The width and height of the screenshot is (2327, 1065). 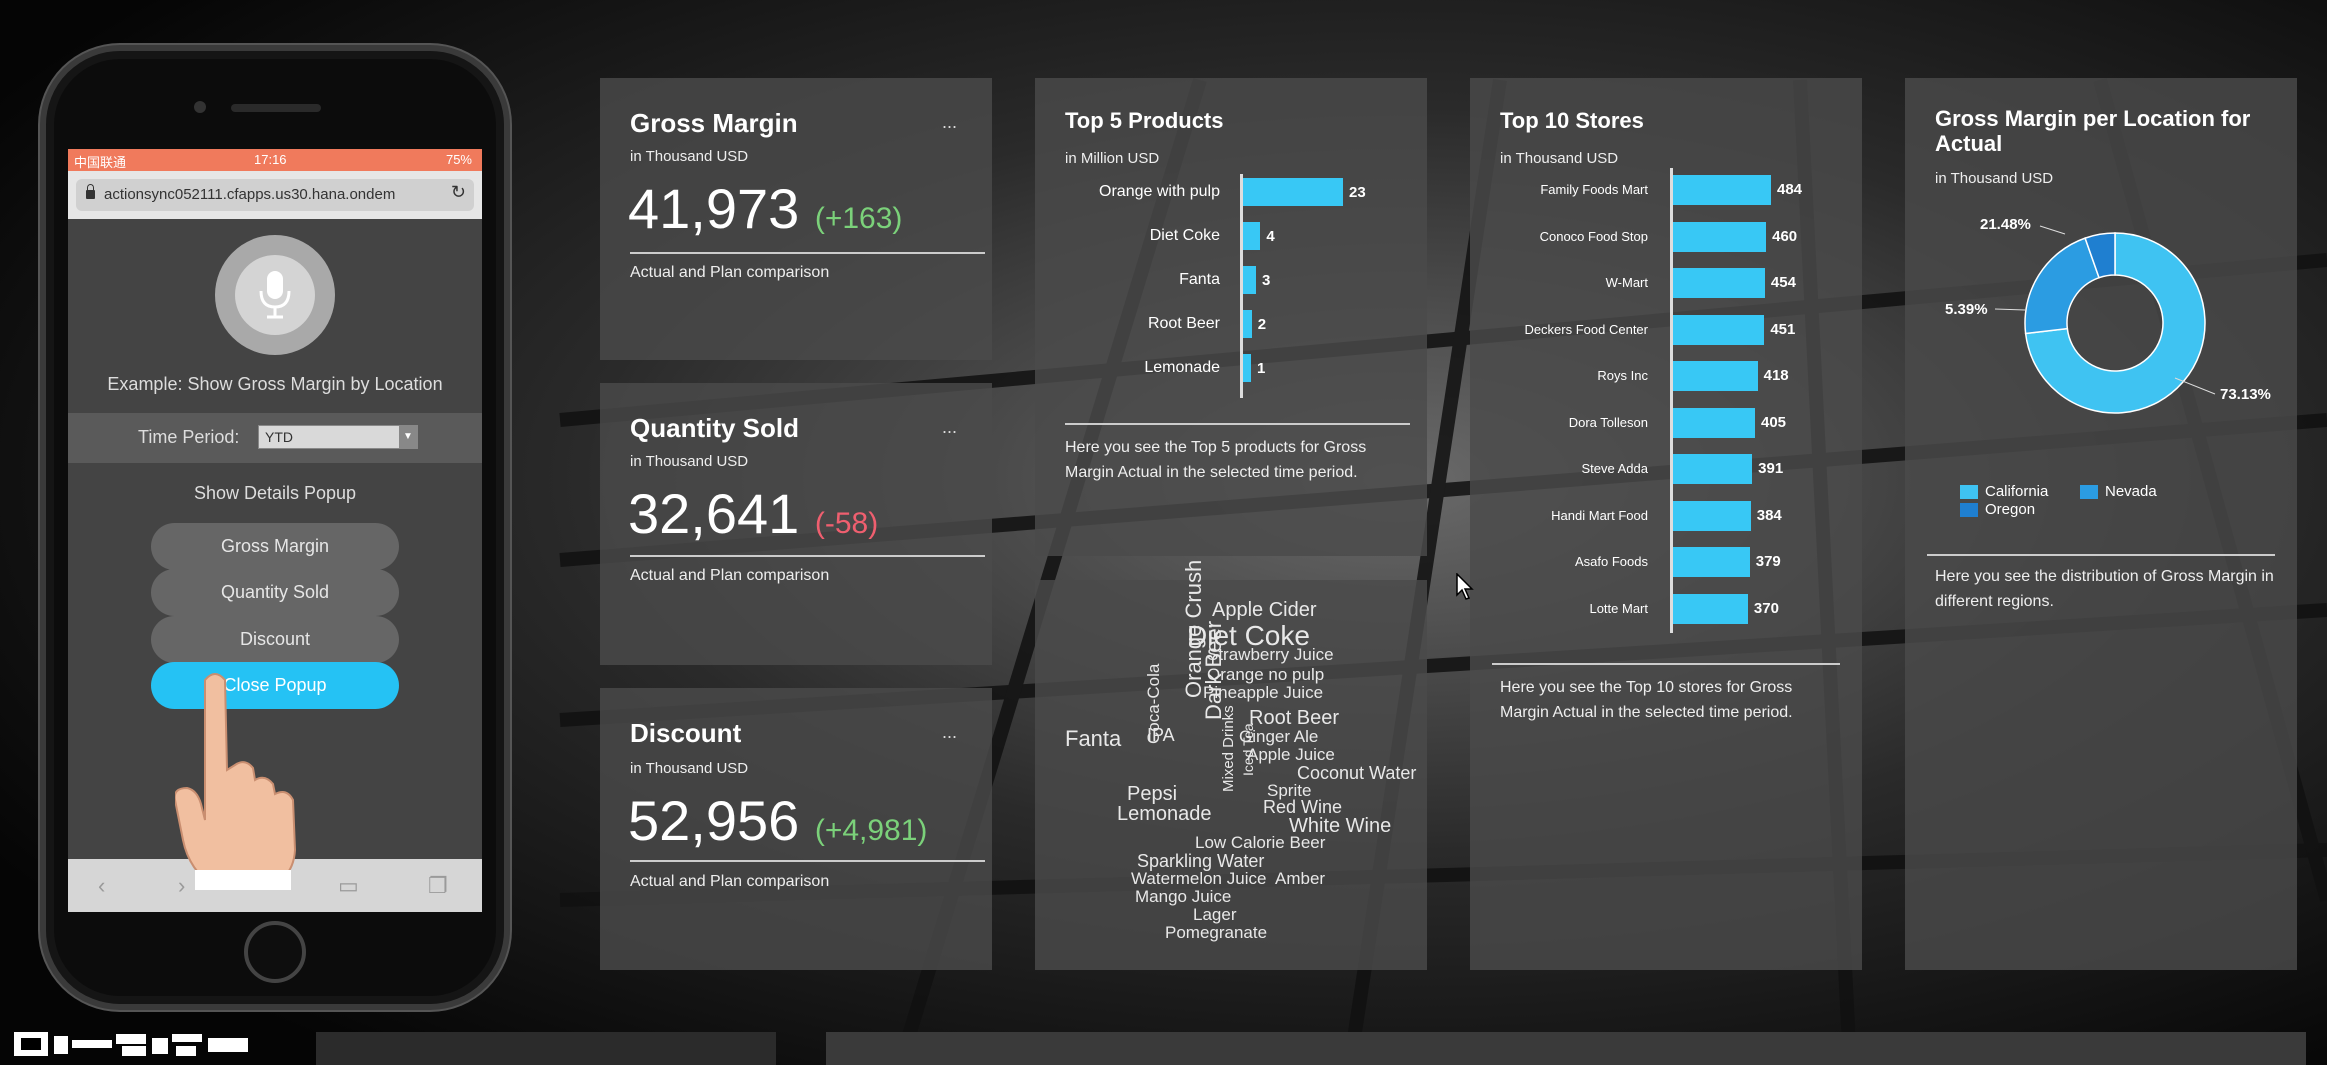 I want to click on word-cloud-term: Apple Cider, so click(x=1264, y=610).